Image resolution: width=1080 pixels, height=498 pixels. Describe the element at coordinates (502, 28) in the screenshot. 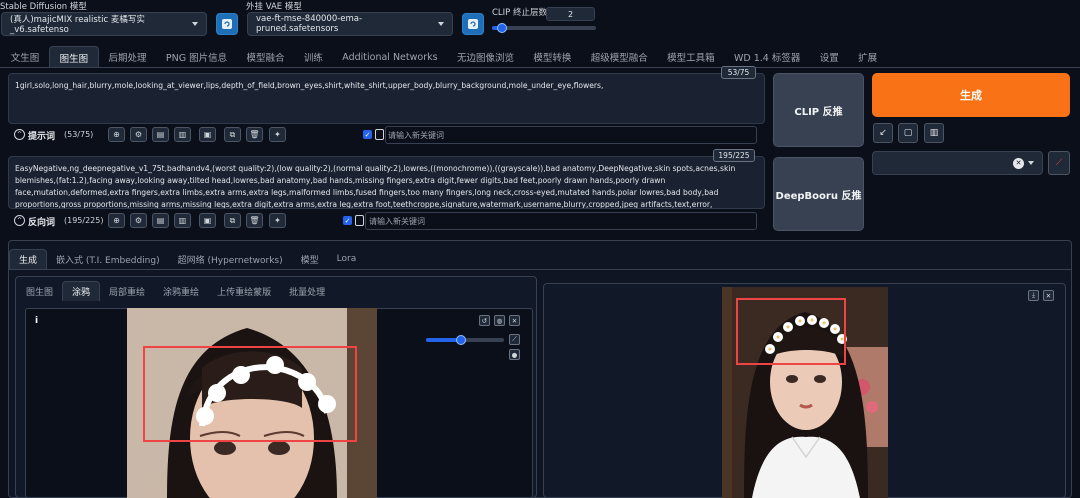

I see `clip-skip-slider-handle` at that location.